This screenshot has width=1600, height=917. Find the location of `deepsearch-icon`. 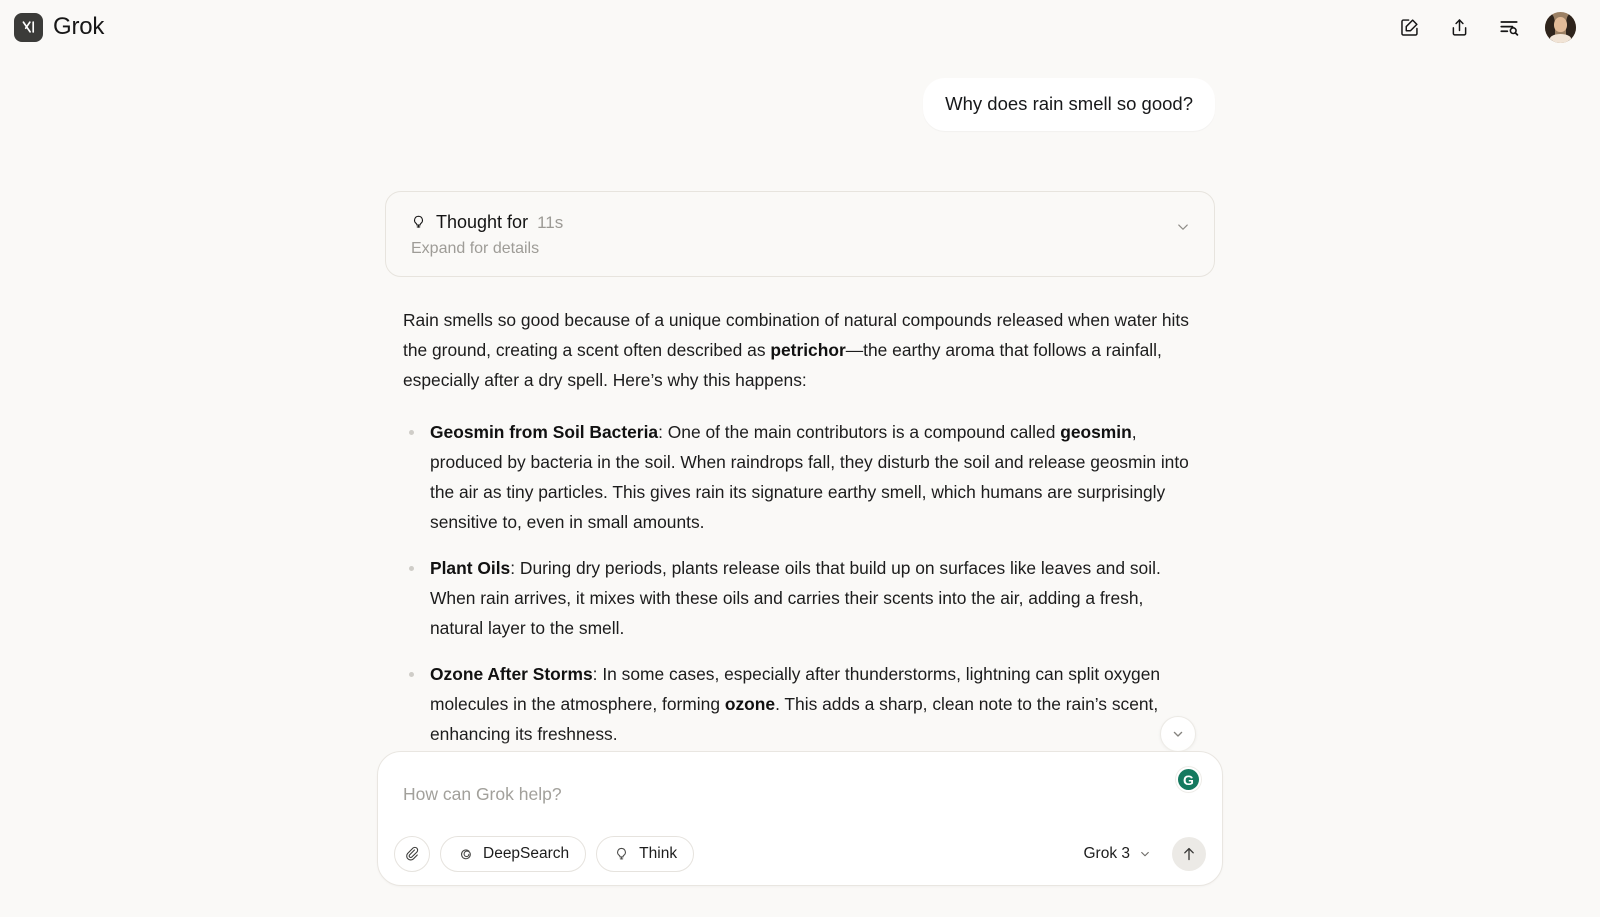

deepsearch-icon is located at coordinates (465, 854).